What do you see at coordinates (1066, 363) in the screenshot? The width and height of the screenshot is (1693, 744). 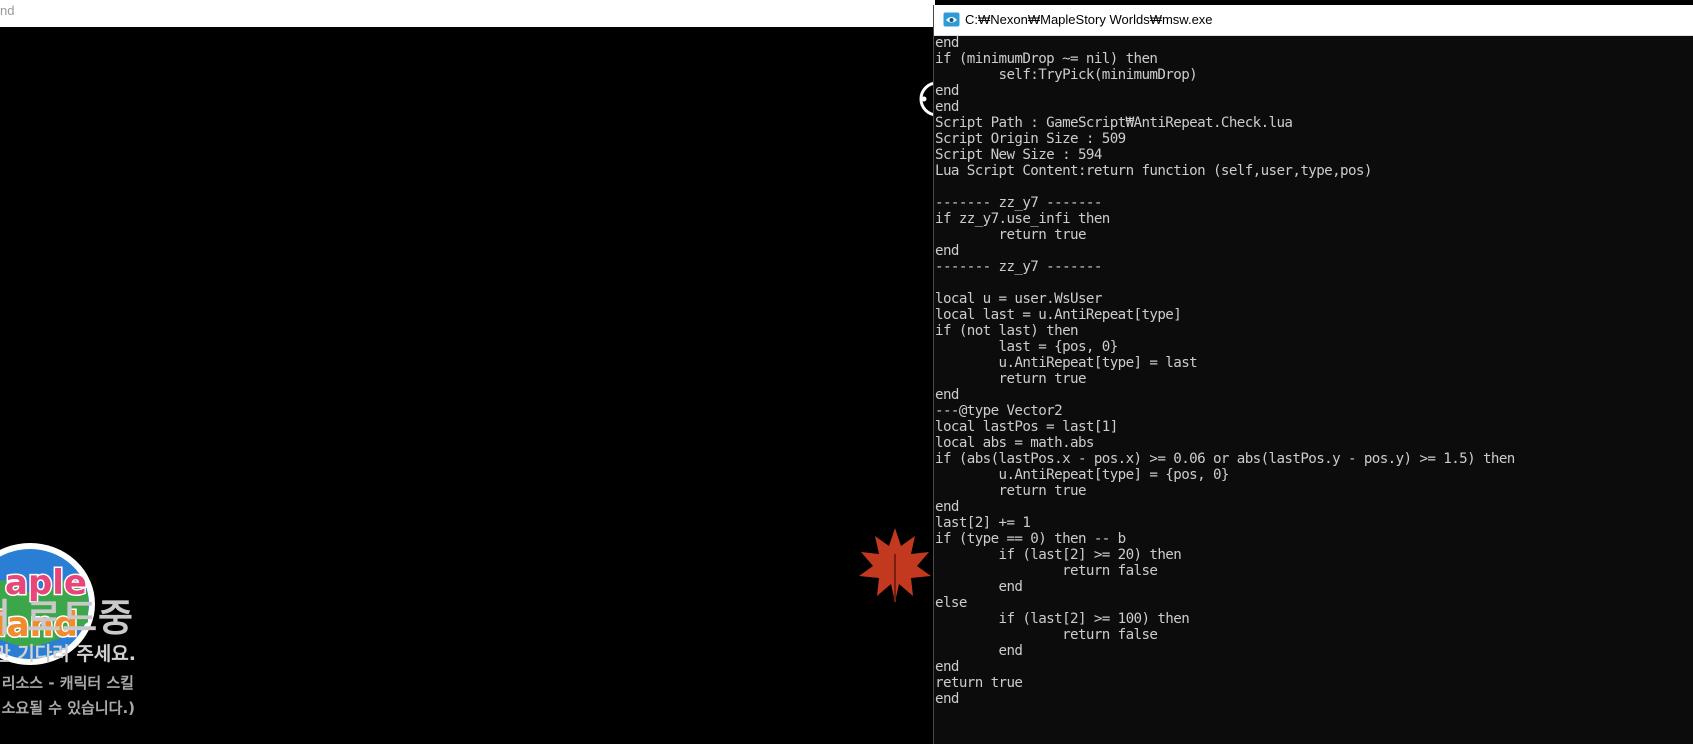 I see `console-line: u.AntiRepeat[type] = last` at bounding box center [1066, 363].